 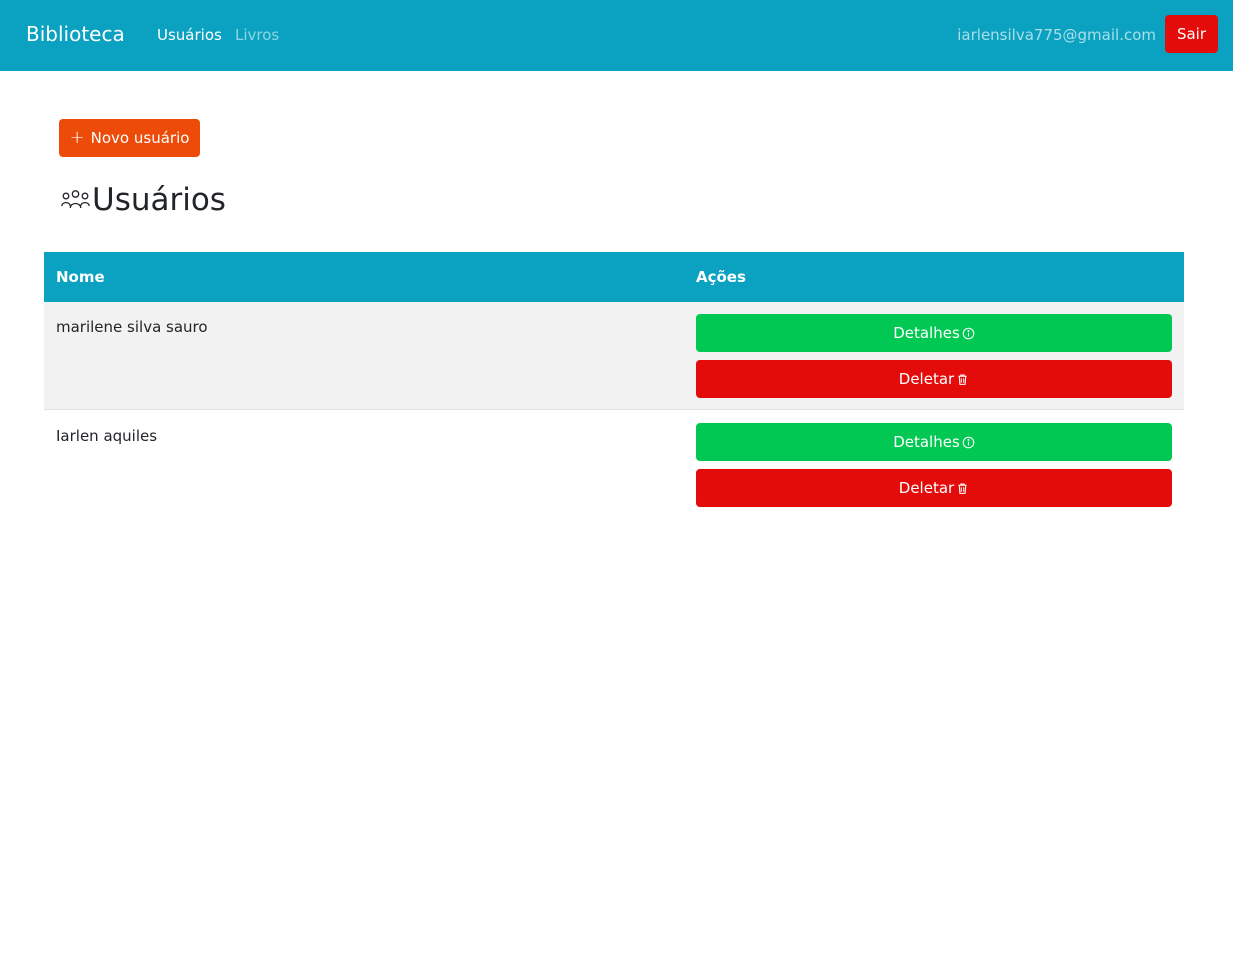 What do you see at coordinates (257, 35) in the screenshot?
I see `nav-link-livros: Livros` at bounding box center [257, 35].